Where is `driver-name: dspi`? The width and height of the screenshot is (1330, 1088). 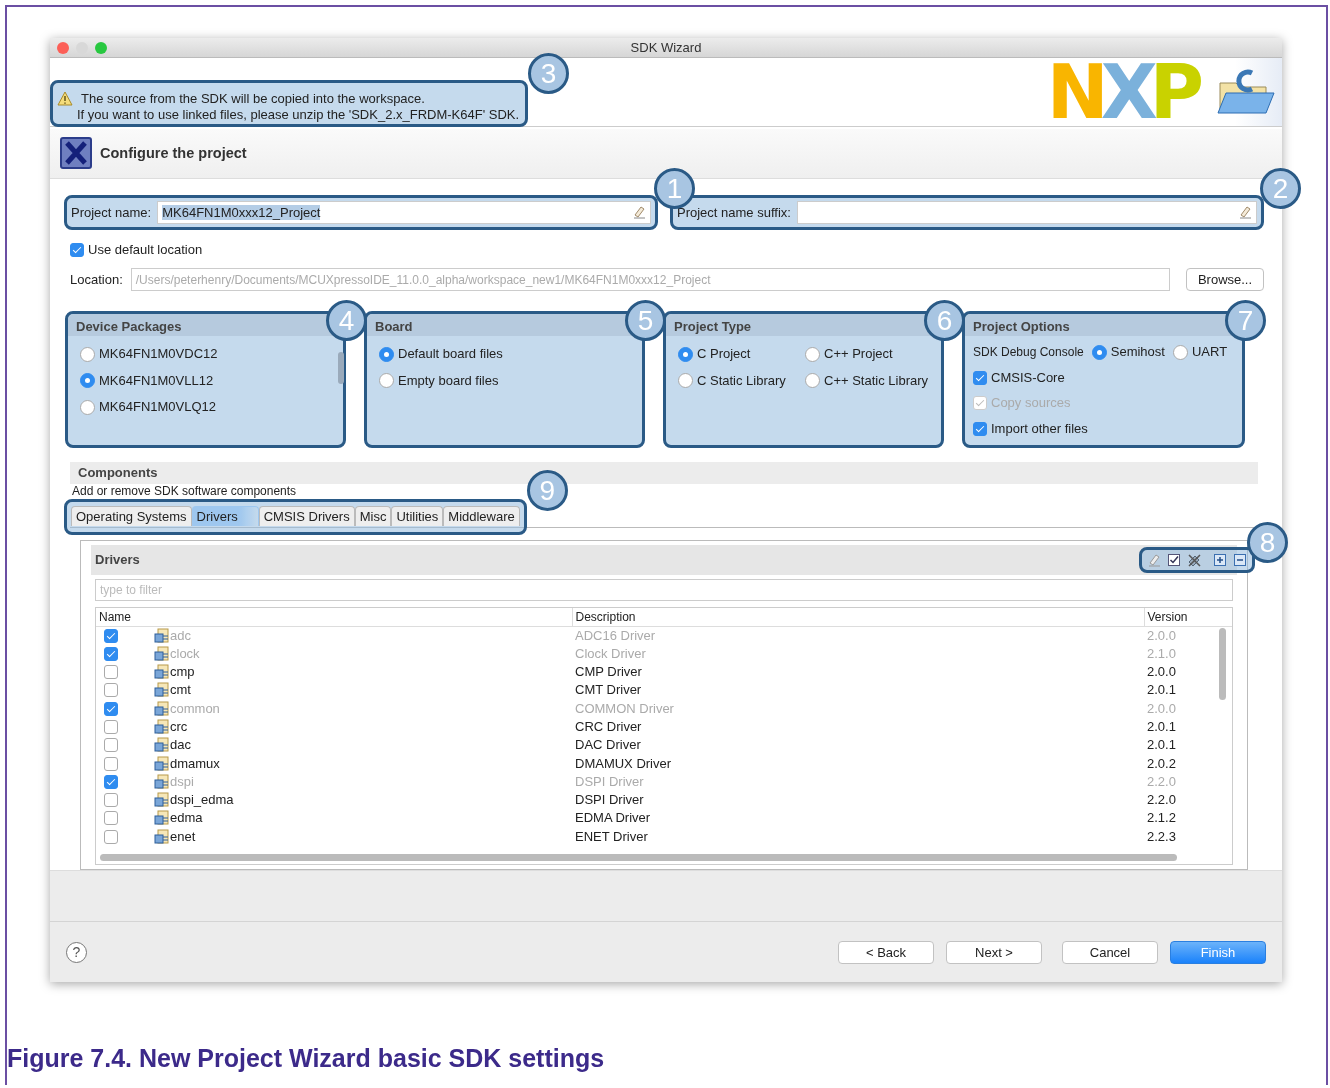
driver-name: dspi is located at coordinates (182, 781).